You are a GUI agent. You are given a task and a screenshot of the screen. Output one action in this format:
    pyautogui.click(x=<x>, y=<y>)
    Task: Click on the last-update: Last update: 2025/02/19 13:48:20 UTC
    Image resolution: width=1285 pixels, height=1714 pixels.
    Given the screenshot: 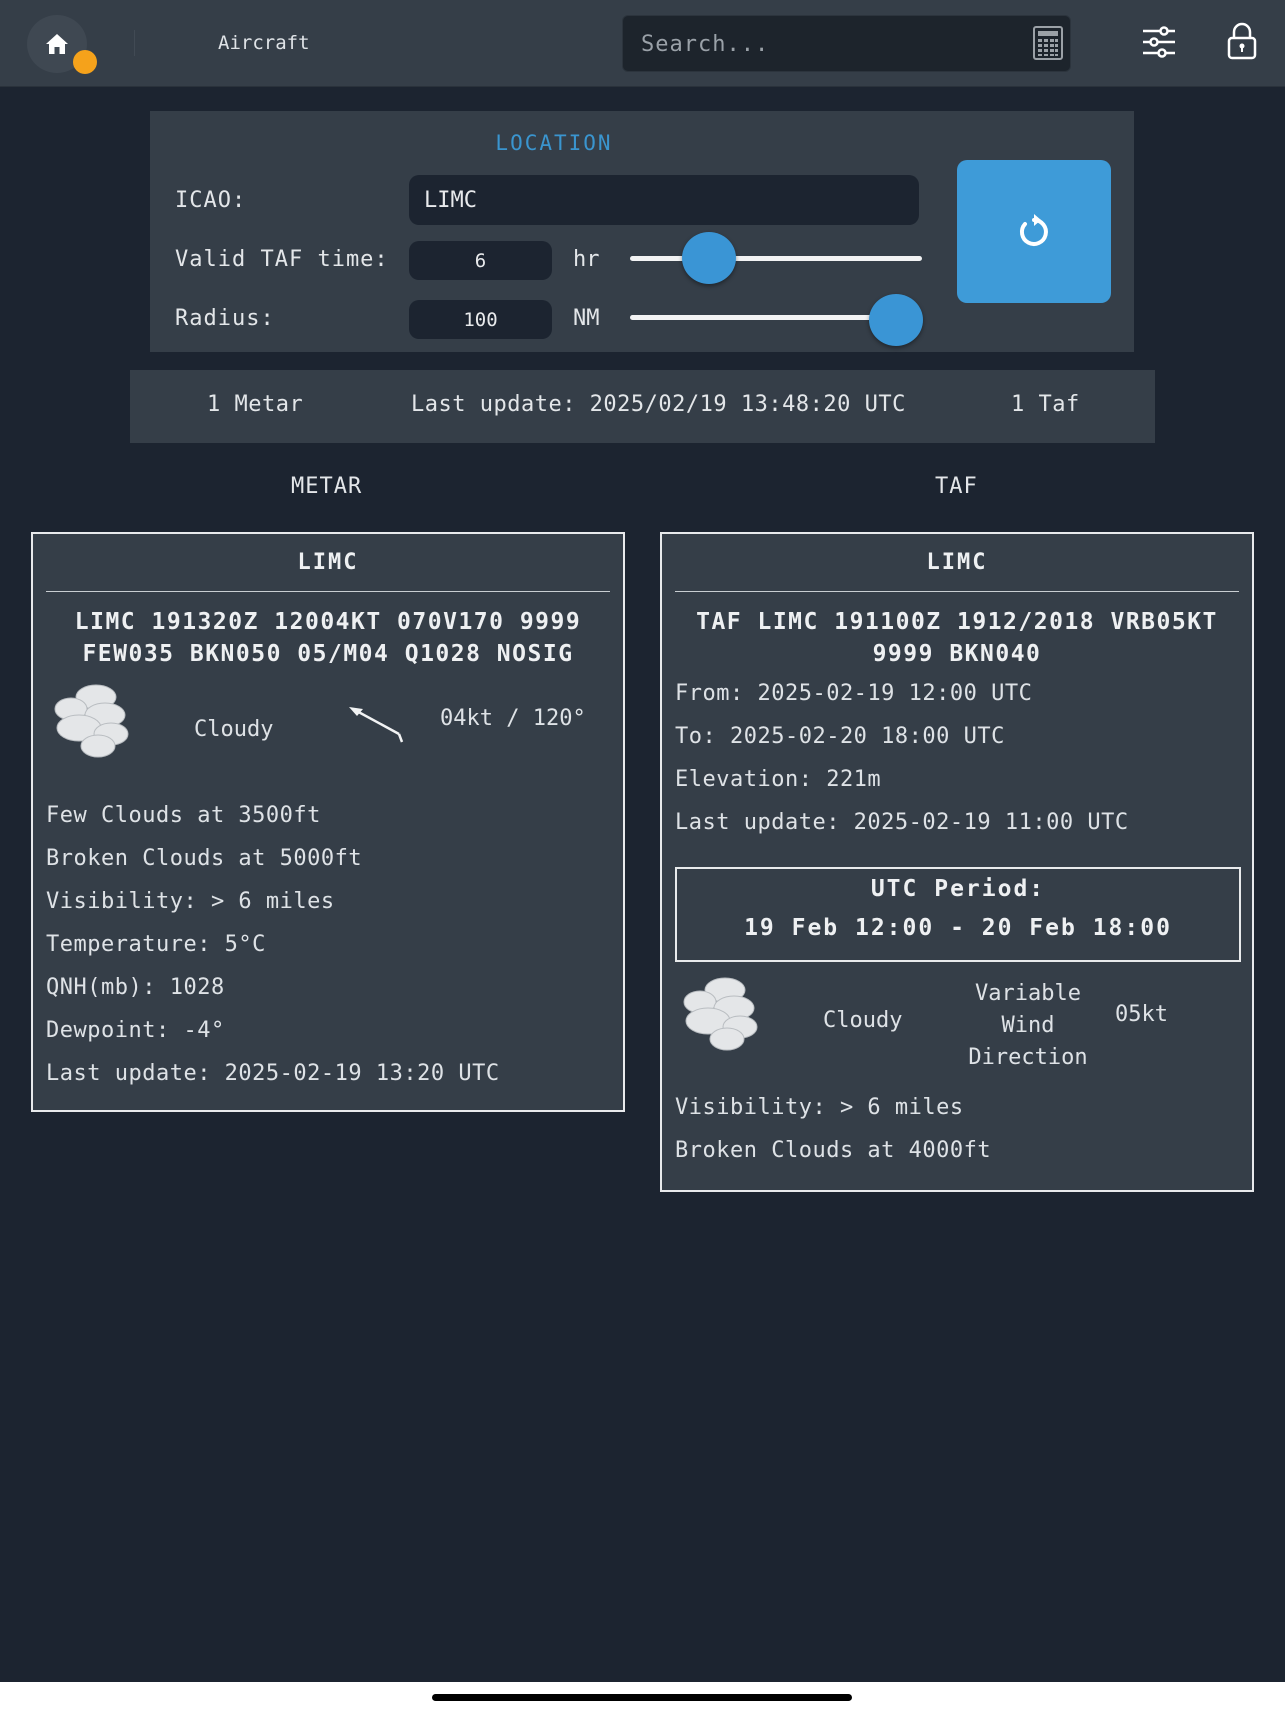 What is the action you would take?
    pyautogui.click(x=658, y=404)
    